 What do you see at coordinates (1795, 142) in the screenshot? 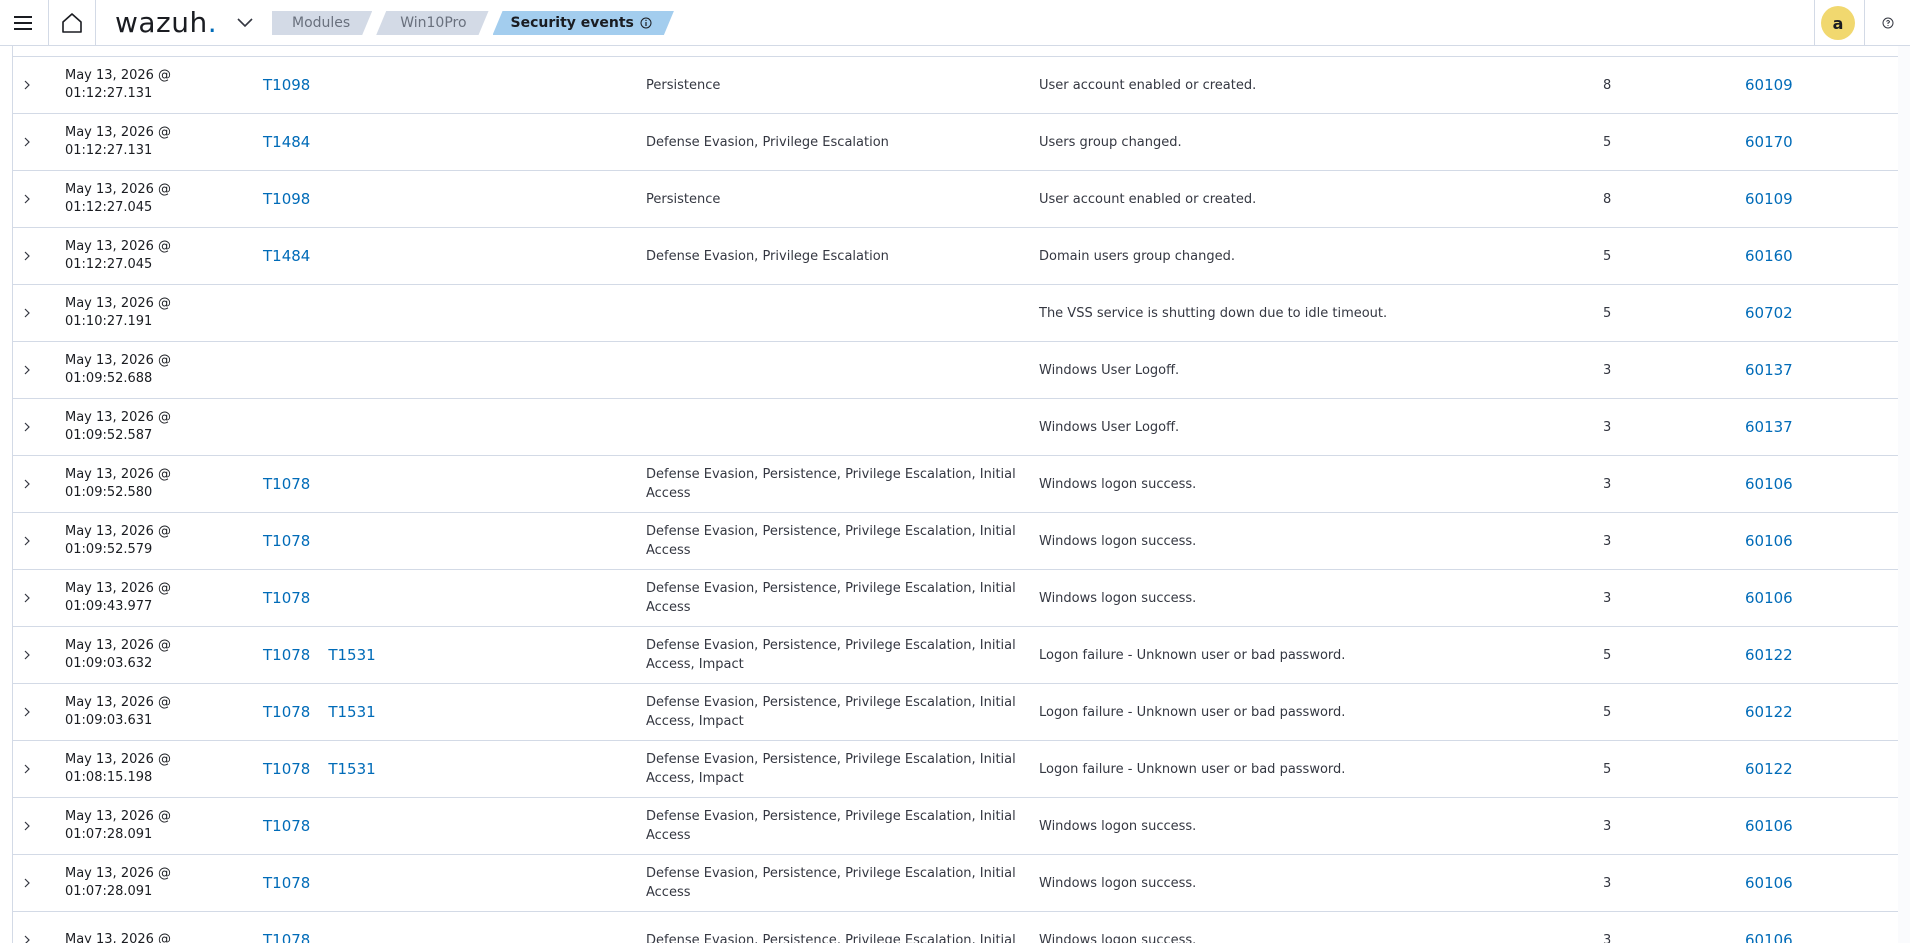
I see `rule-id-cell: 60170` at bounding box center [1795, 142].